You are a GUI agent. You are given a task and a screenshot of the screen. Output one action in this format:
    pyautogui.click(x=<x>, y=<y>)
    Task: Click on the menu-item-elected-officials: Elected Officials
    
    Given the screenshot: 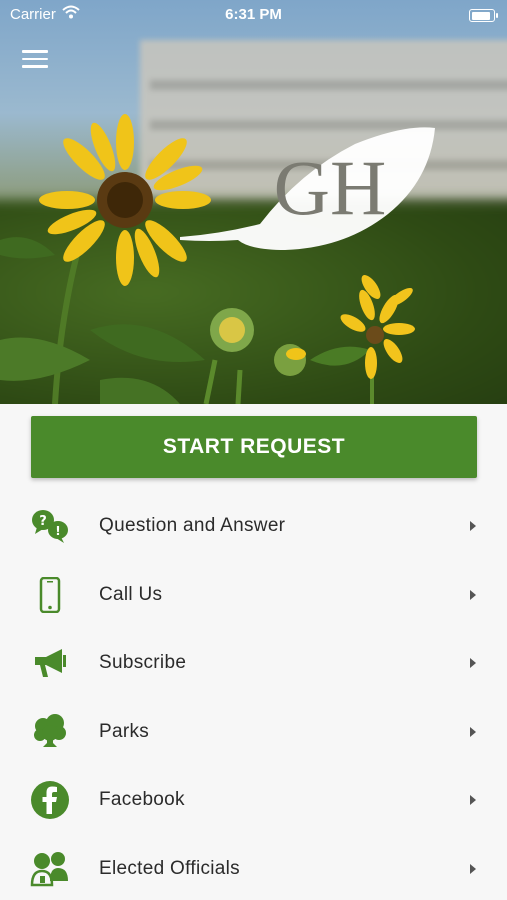 What is the action you would take?
    pyautogui.click(x=253, y=867)
    